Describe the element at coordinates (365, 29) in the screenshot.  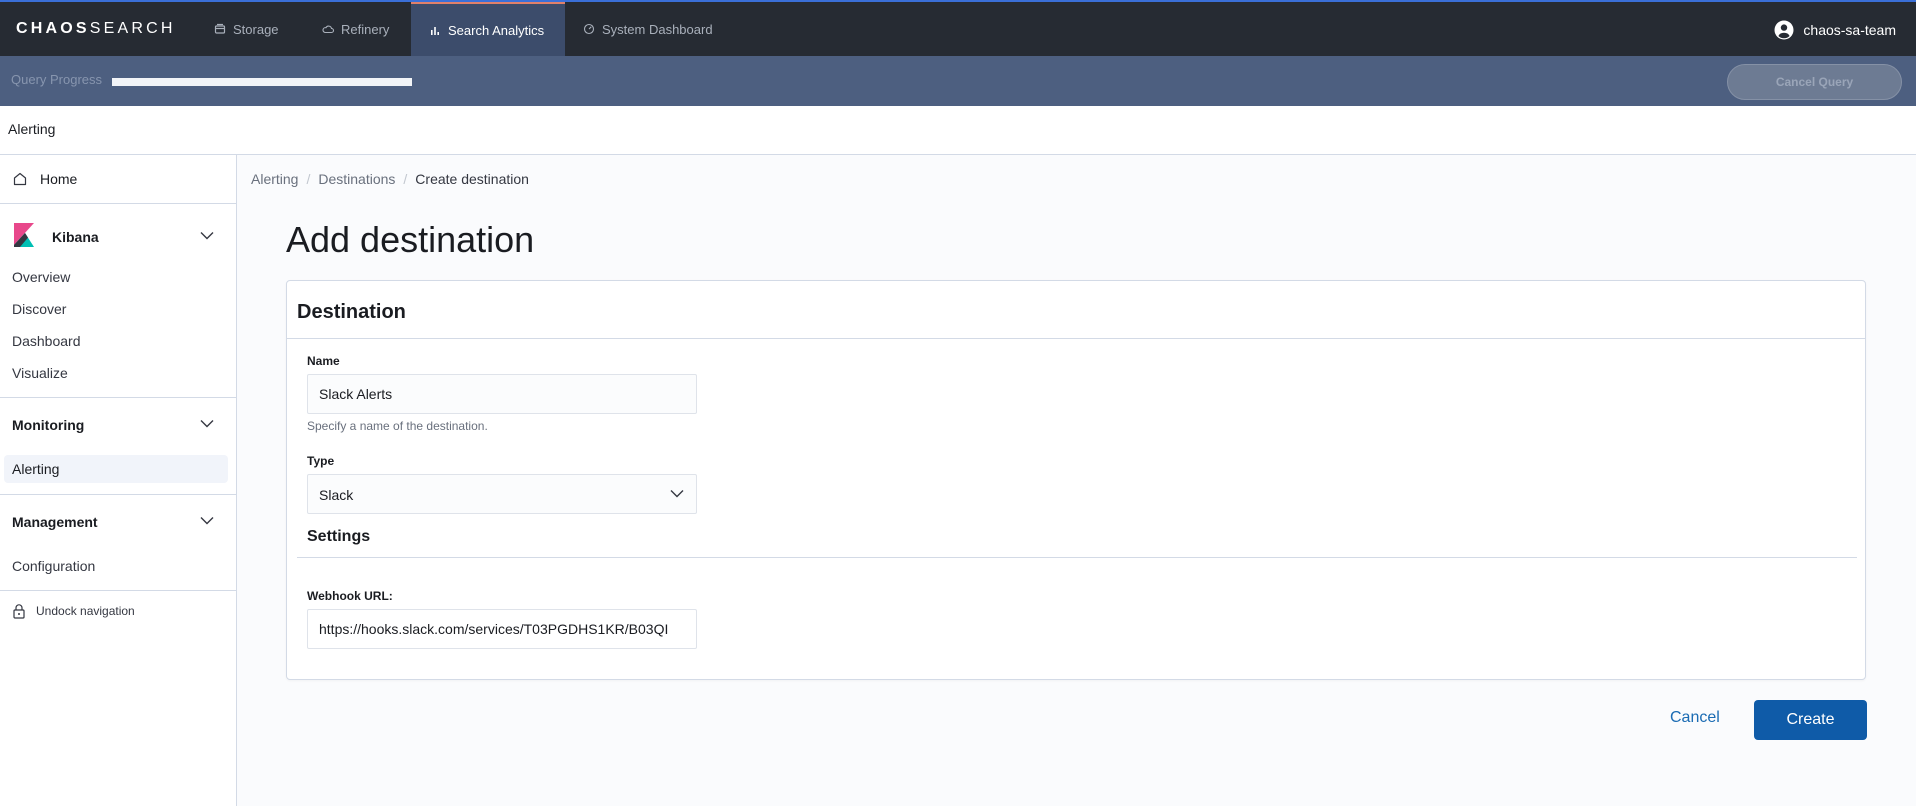
I see `nav-tab-label: Refinery` at that location.